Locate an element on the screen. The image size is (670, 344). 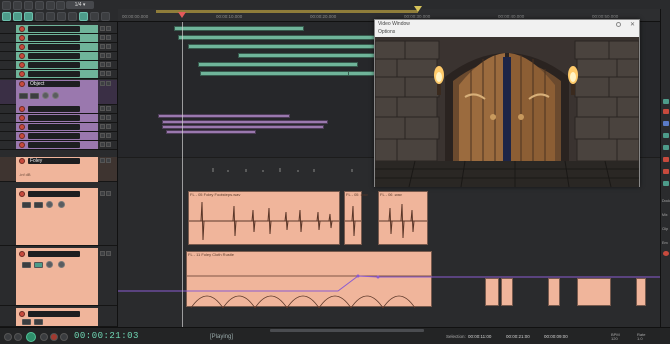
pause-button is located at coordinates (44, 337).